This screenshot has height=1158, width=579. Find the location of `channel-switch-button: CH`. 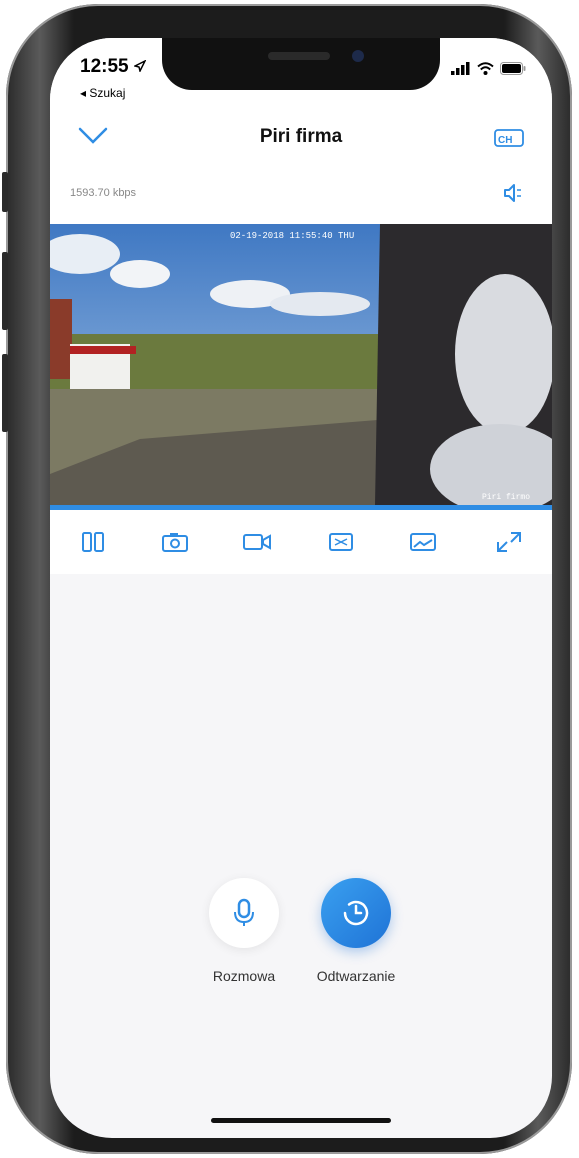

channel-switch-button: CH is located at coordinates (509, 140).